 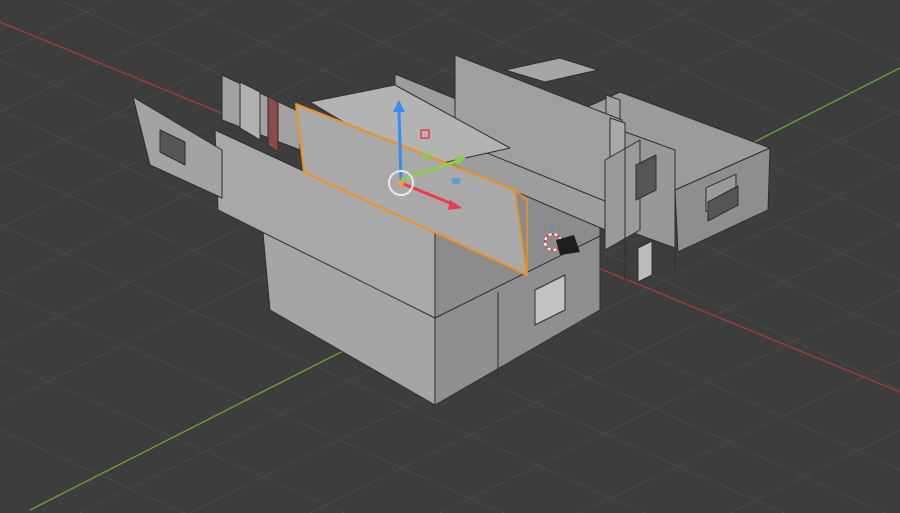 What do you see at coordinates (456, 181) in the screenshot?
I see `xy-plane-handle` at bounding box center [456, 181].